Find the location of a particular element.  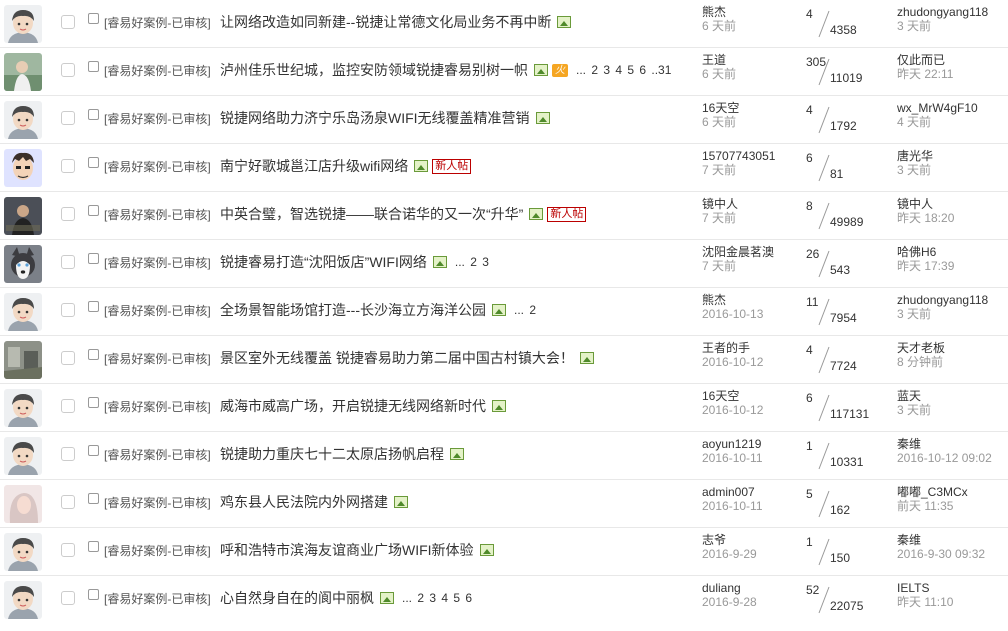

author-name-link: admin007 is located at coordinates (732, 492).